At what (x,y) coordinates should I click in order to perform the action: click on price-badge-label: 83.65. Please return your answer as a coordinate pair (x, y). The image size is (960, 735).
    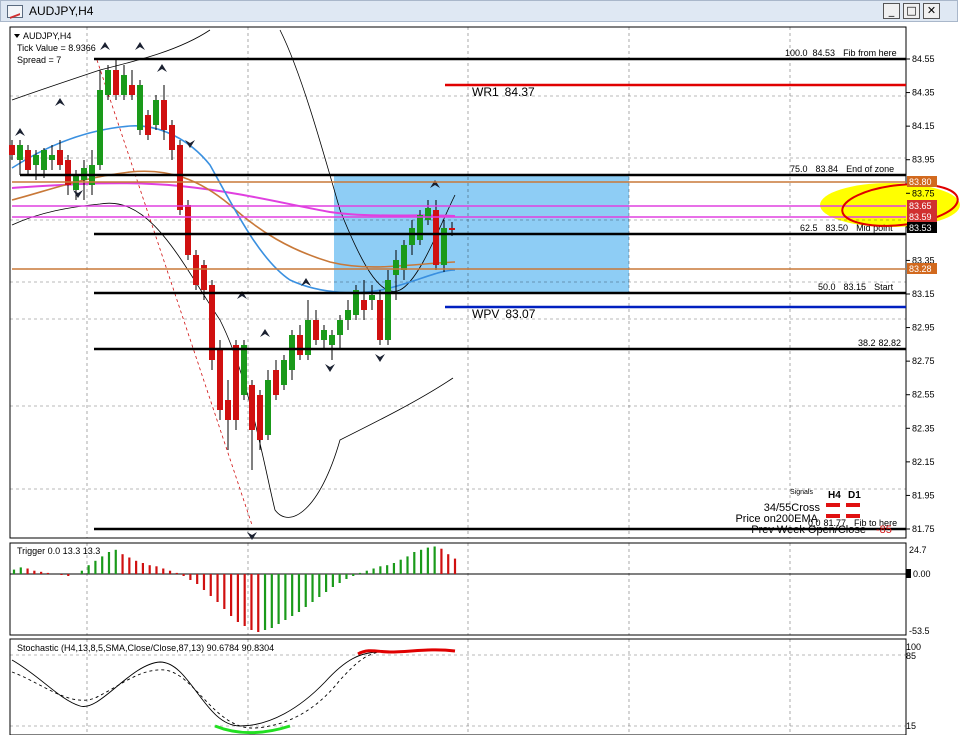
    Looking at the image, I should click on (920, 206).